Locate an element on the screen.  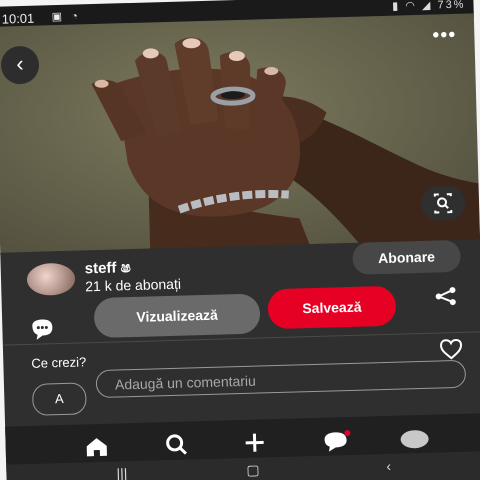
nav-create is located at coordinates (254, 442).